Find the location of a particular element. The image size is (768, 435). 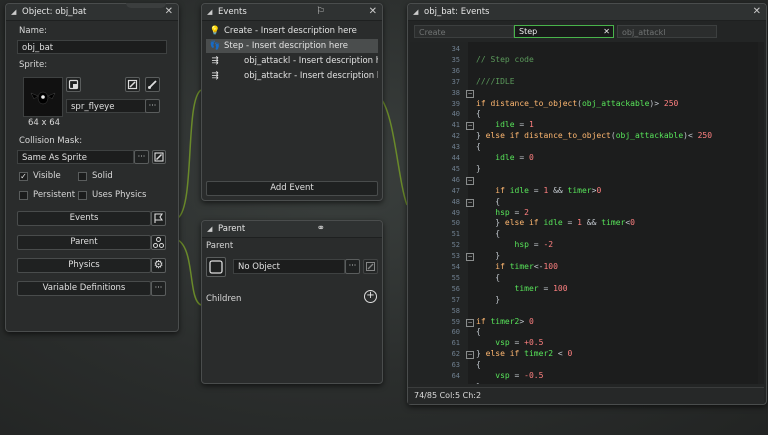

line-number: 41 is located at coordinates (455, 125).